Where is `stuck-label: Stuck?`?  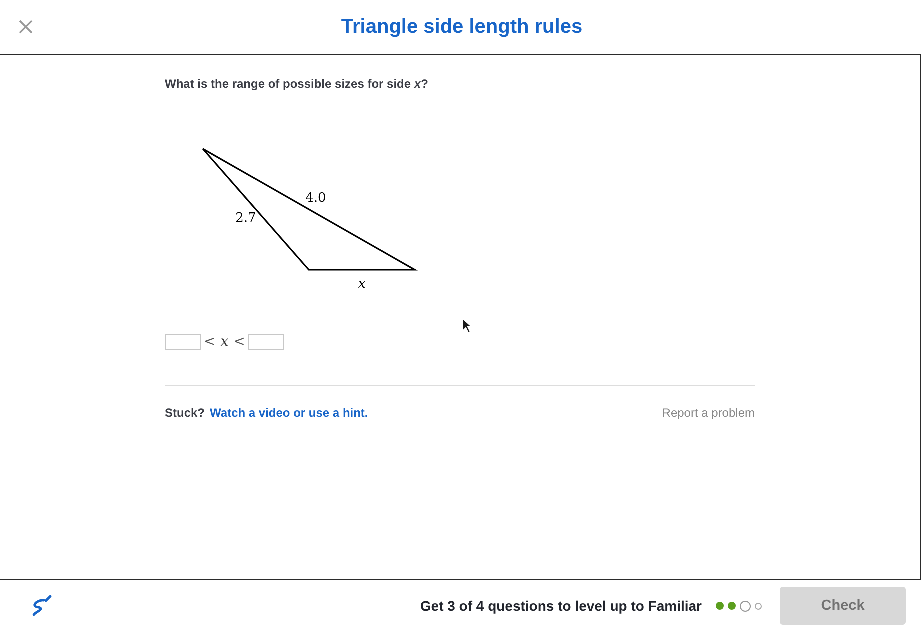 stuck-label: Stuck? is located at coordinates (185, 413).